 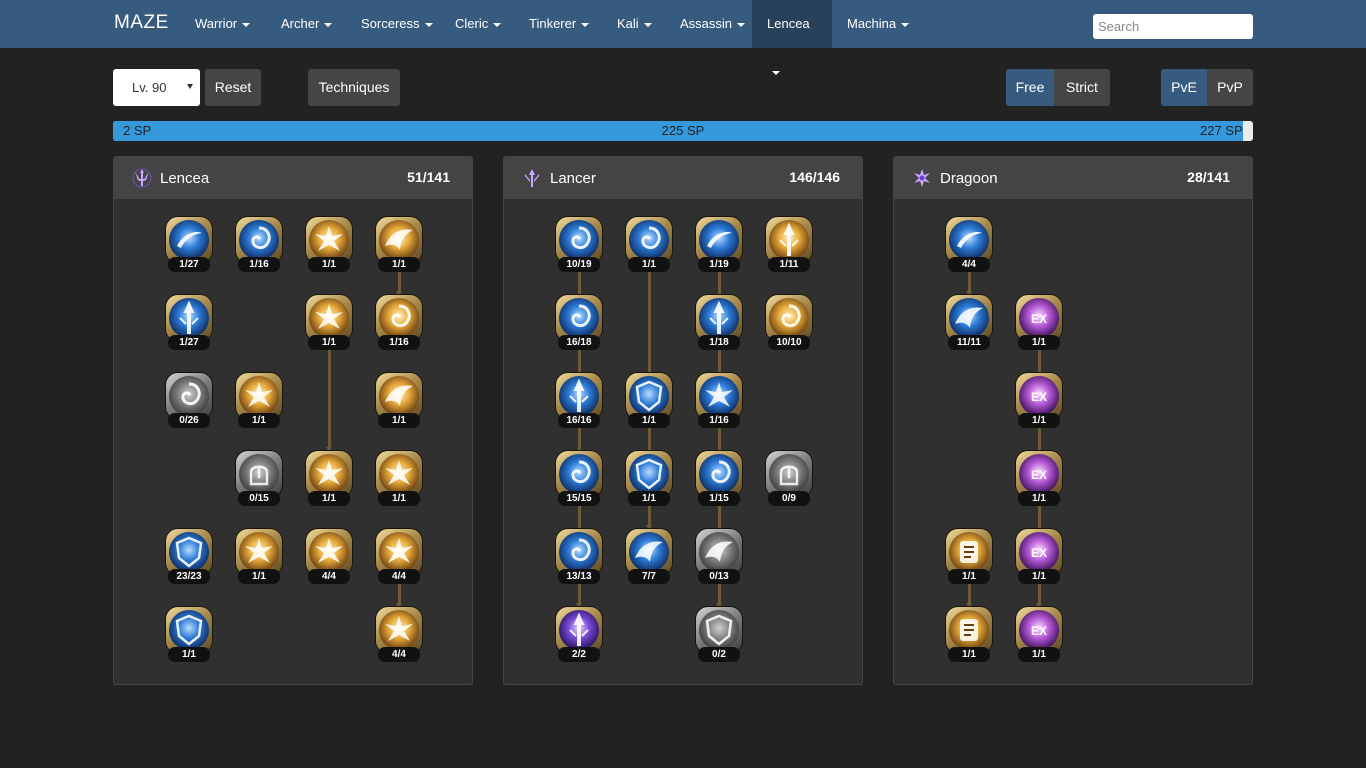 I want to click on skill-node: 0/26, so click(x=189, y=401).